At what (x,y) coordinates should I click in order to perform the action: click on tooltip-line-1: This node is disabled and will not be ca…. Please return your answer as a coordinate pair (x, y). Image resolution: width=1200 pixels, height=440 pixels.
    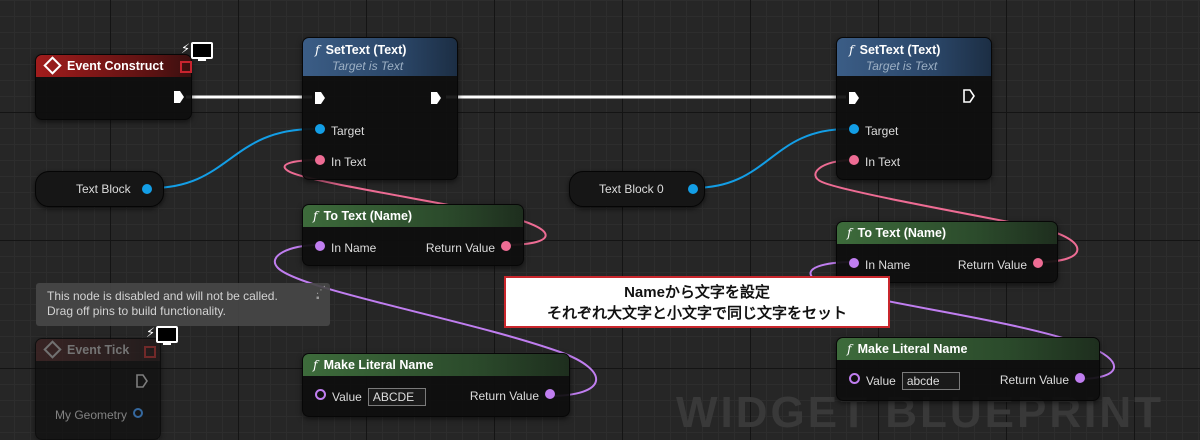
    Looking at the image, I should click on (162, 296).